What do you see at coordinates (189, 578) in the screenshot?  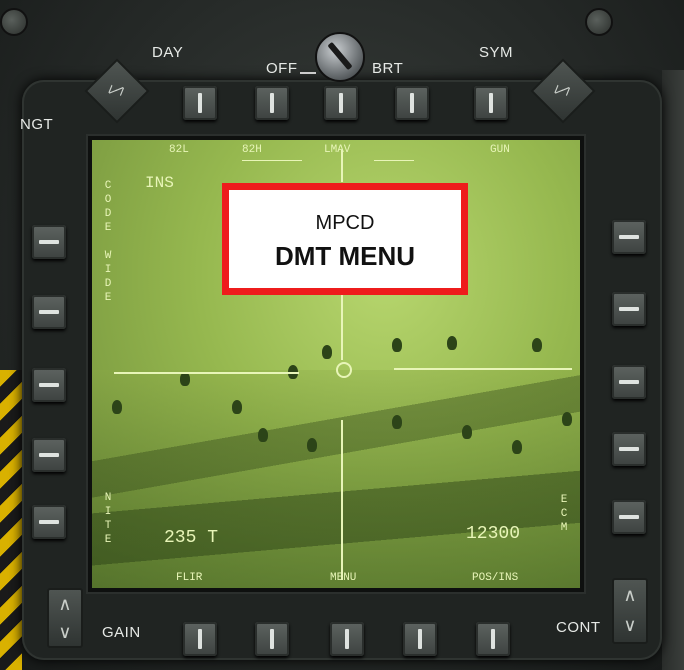 I see `option-flir: FLIR` at bounding box center [189, 578].